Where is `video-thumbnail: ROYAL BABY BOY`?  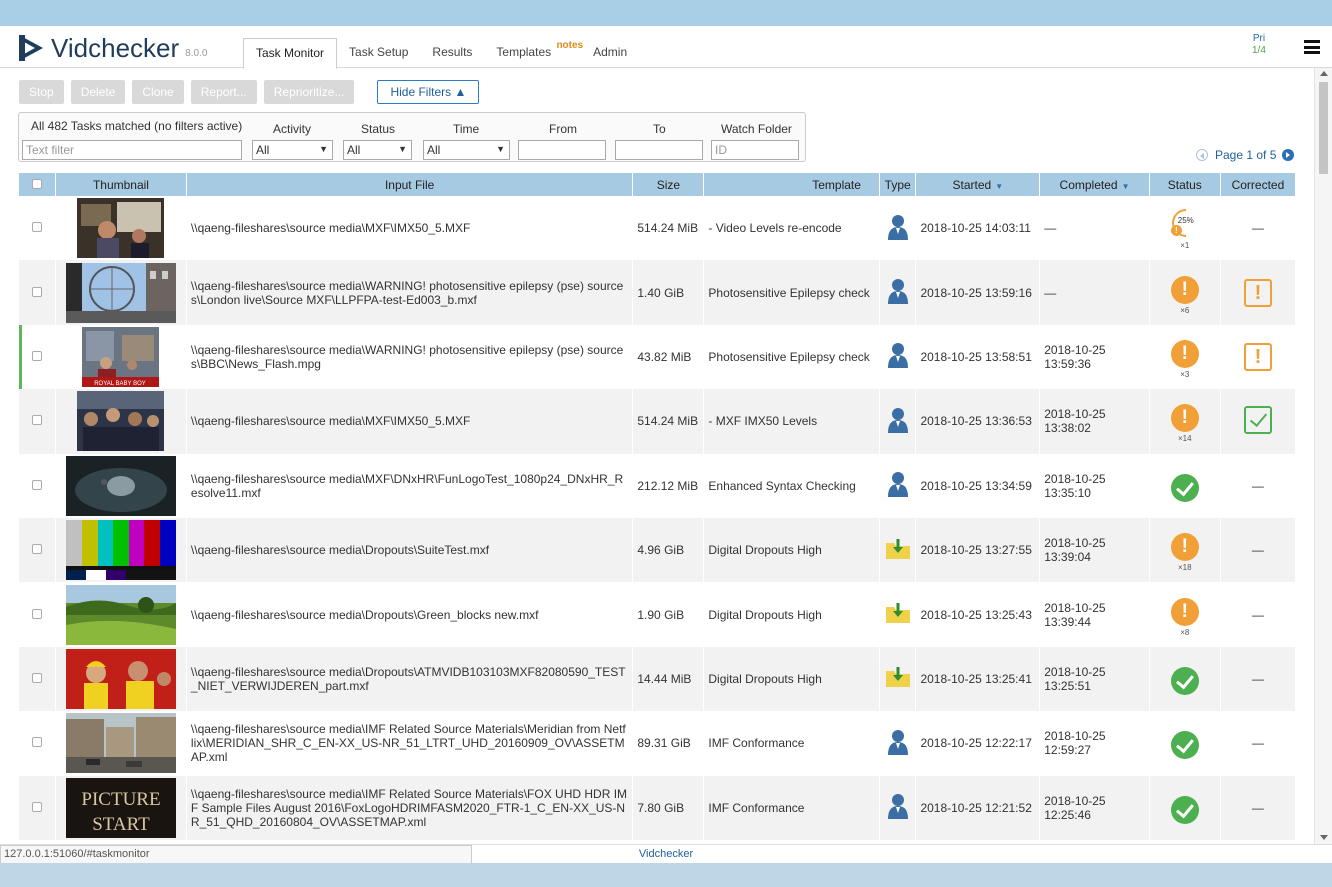 video-thumbnail: ROYAL BABY BOY is located at coordinates (121, 356).